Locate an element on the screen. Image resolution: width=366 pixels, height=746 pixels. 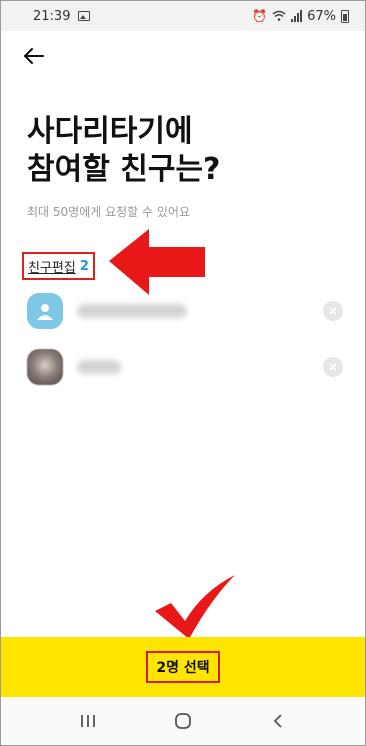
page-title-line1: 사다리타기에 is located at coordinates (110, 131).